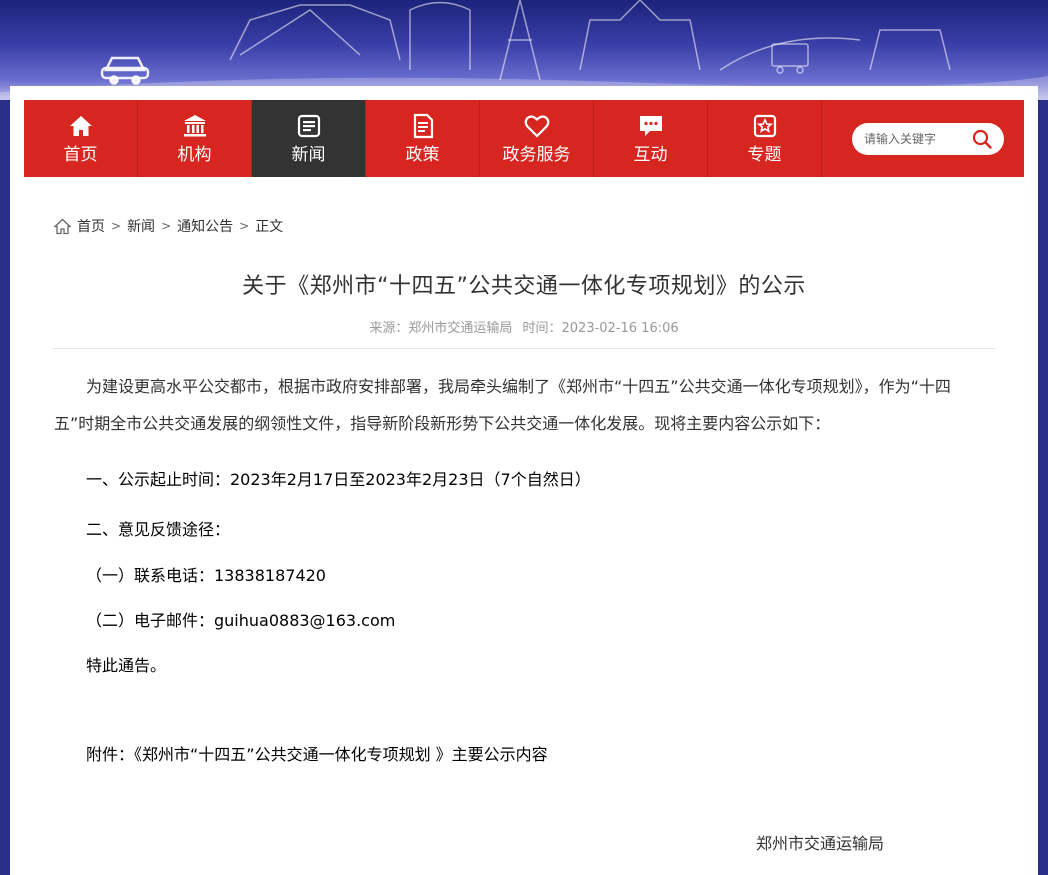  I want to click on nav-item-gov-service: 政务服务, so click(537, 138).